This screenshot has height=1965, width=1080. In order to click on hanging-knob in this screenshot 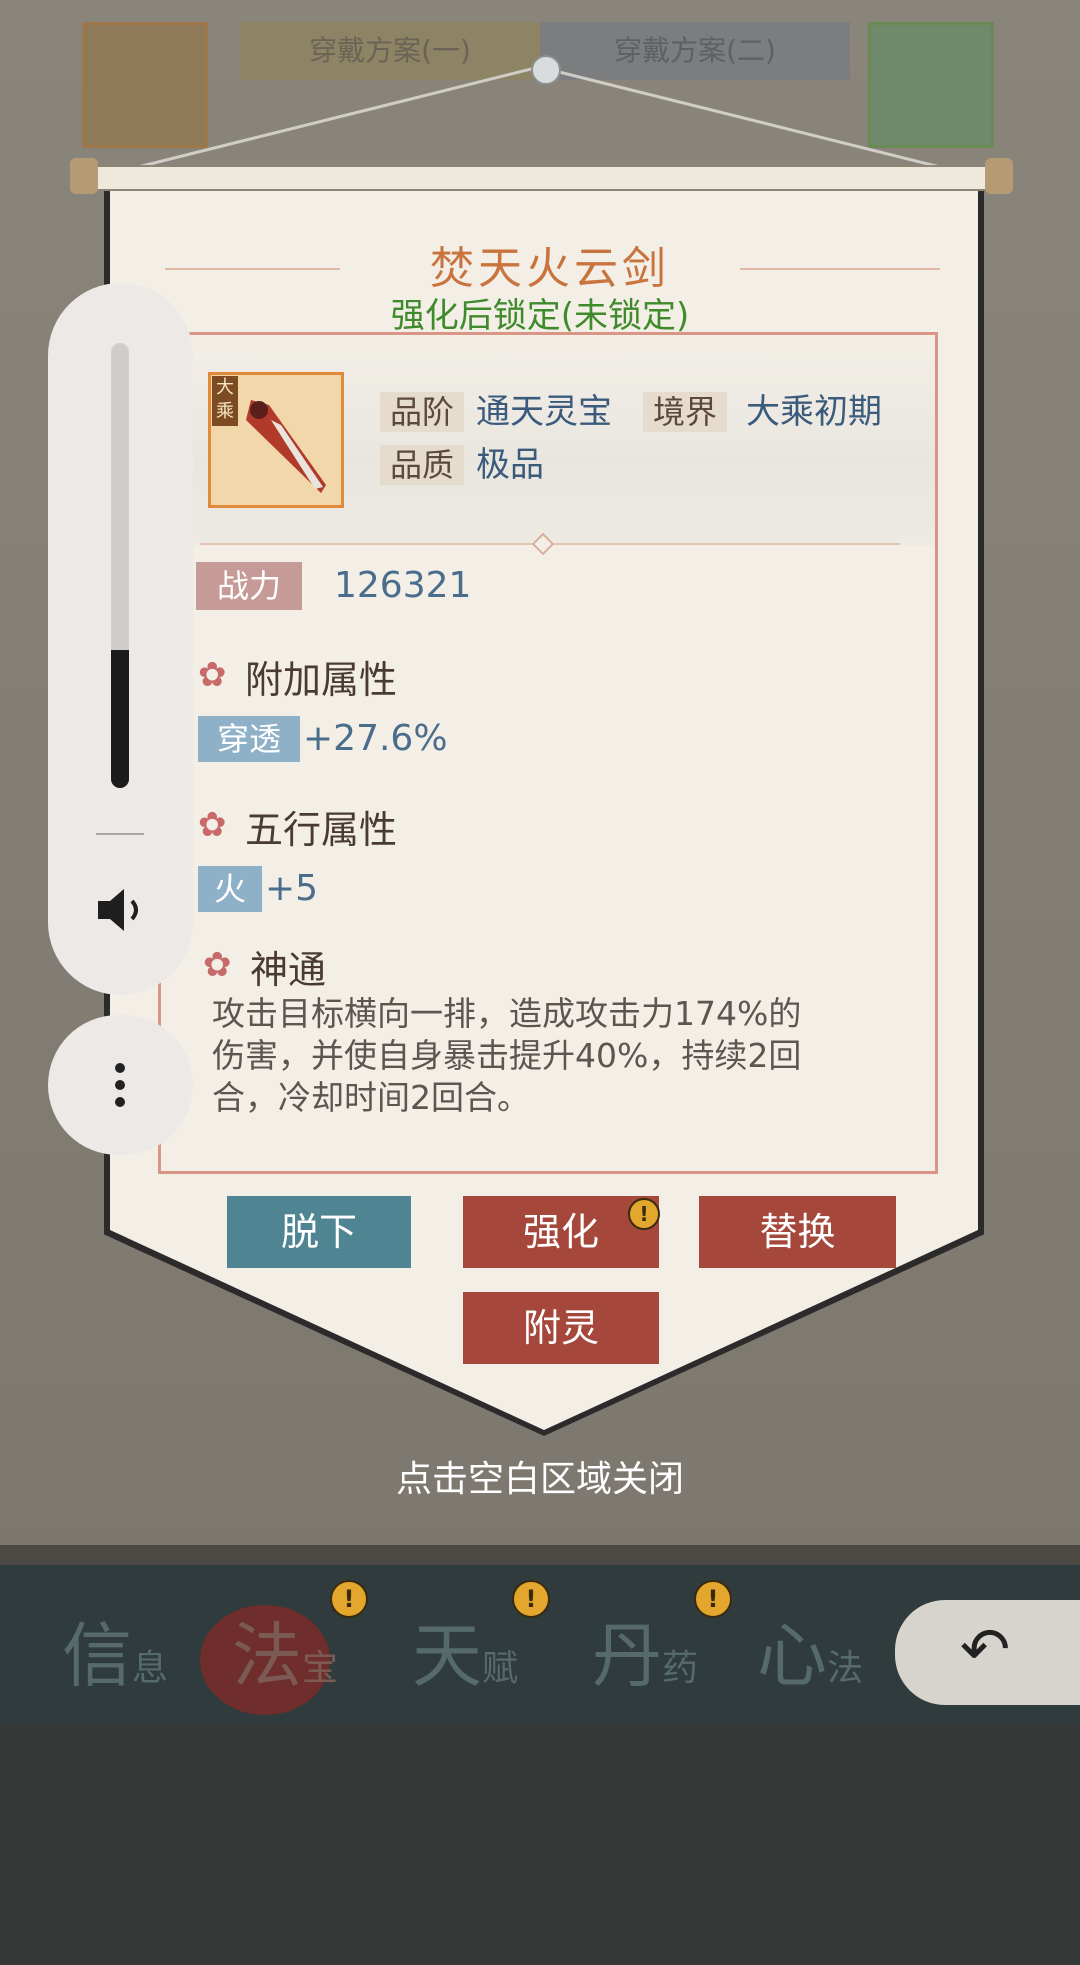, I will do `click(546, 70)`.